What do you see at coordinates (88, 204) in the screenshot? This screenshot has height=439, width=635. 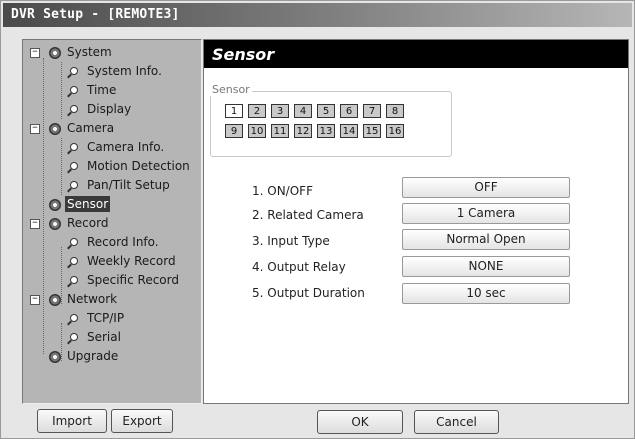 I see `tree-item-sensor: Sensor` at bounding box center [88, 204].